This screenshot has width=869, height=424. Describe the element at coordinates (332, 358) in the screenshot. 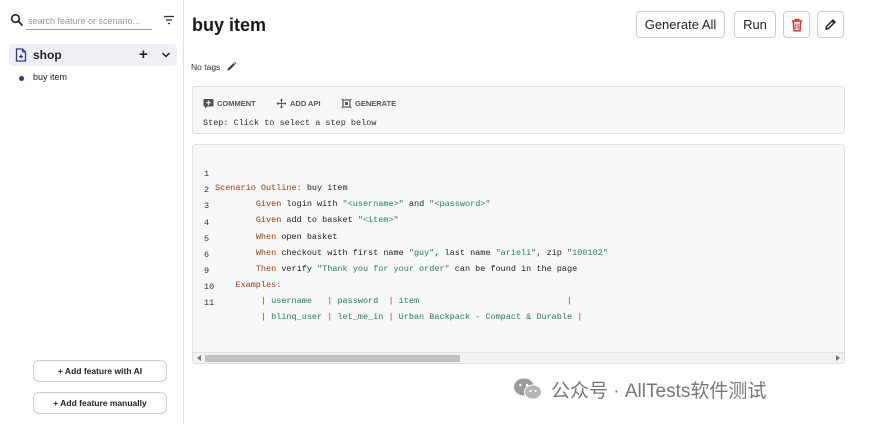

I see `scrollbar-thumb` at that location.